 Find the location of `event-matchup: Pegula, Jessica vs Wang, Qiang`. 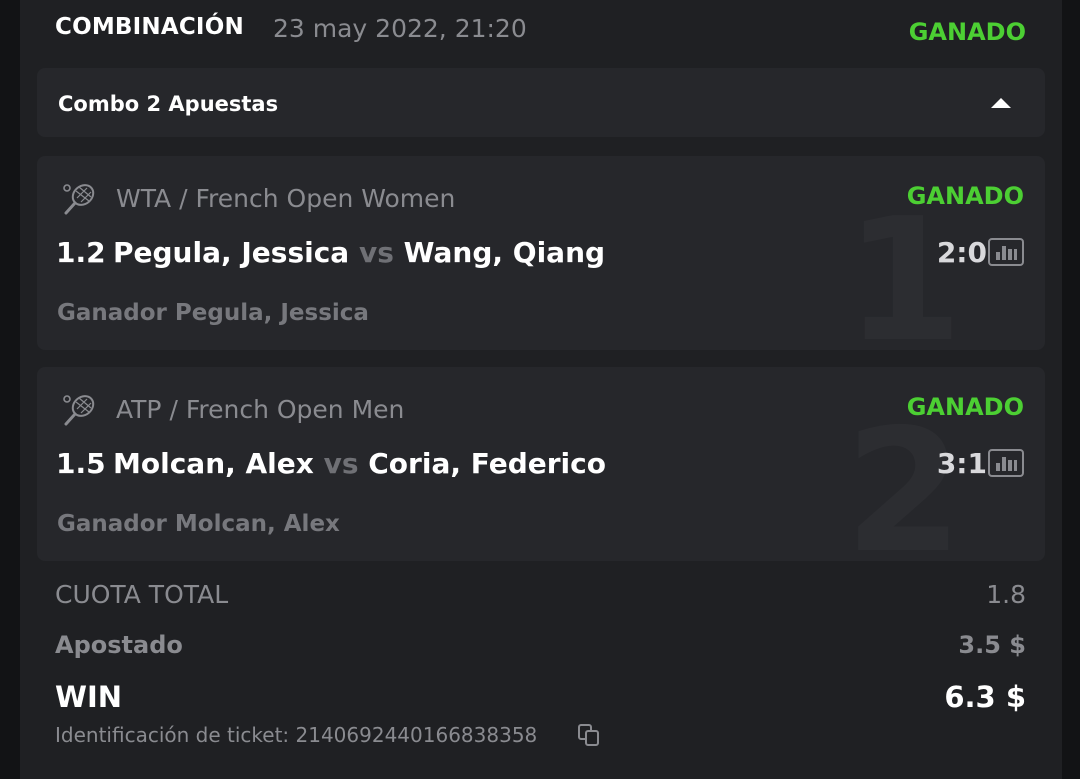

event-matchup: Pegula, Jessica vs Wang, Qiang is located at coordinates (359, 252).